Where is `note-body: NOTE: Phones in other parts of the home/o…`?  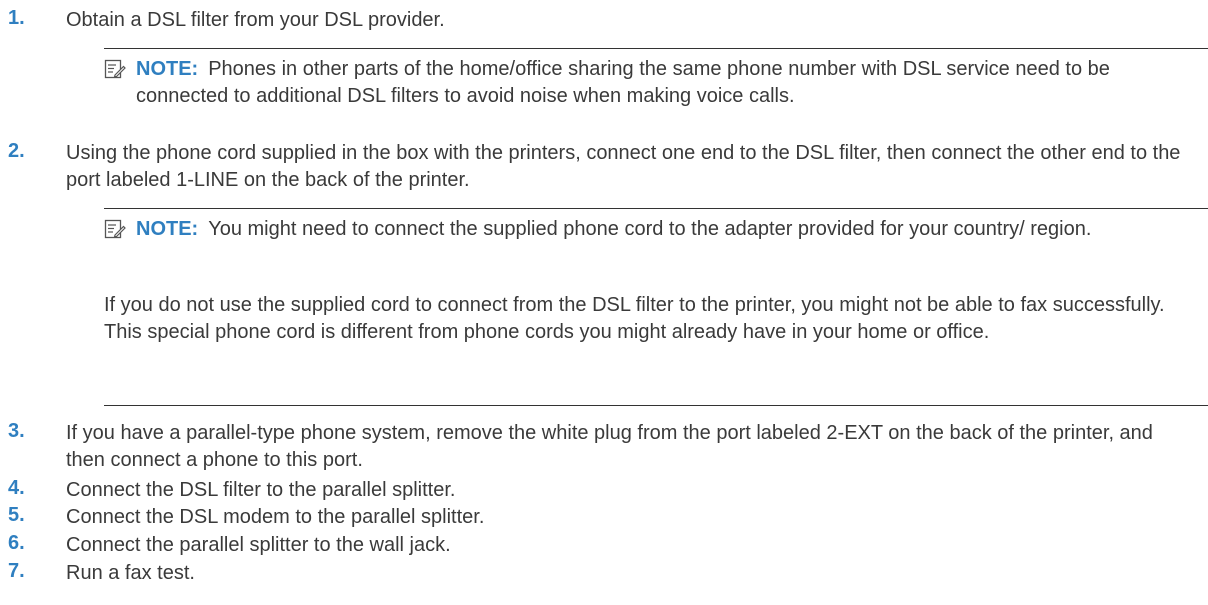 note-body: NOTE: Phones in other parts of the home/o… is located at coordinates (666, 83).